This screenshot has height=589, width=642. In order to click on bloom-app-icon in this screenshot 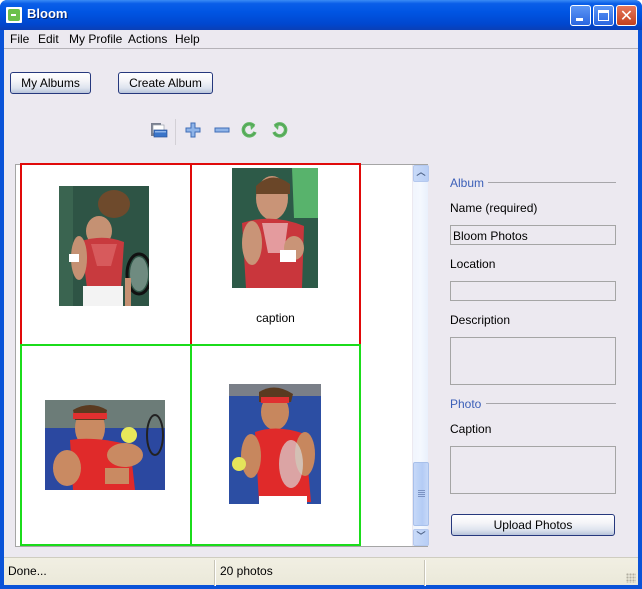, I will do `click(14, 15)`.